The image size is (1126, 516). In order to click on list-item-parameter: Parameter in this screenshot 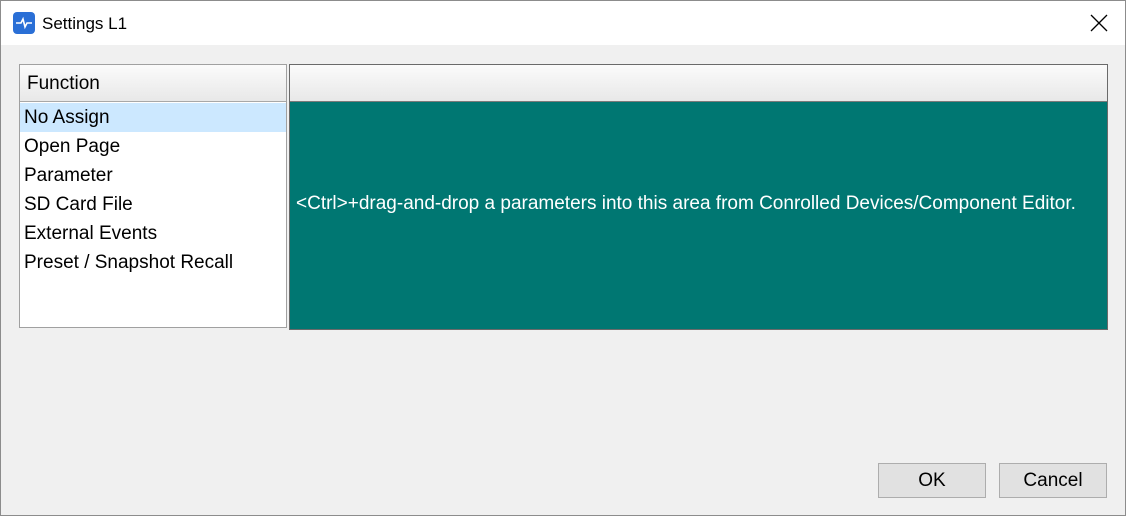, I will do `click(153, 175)`.